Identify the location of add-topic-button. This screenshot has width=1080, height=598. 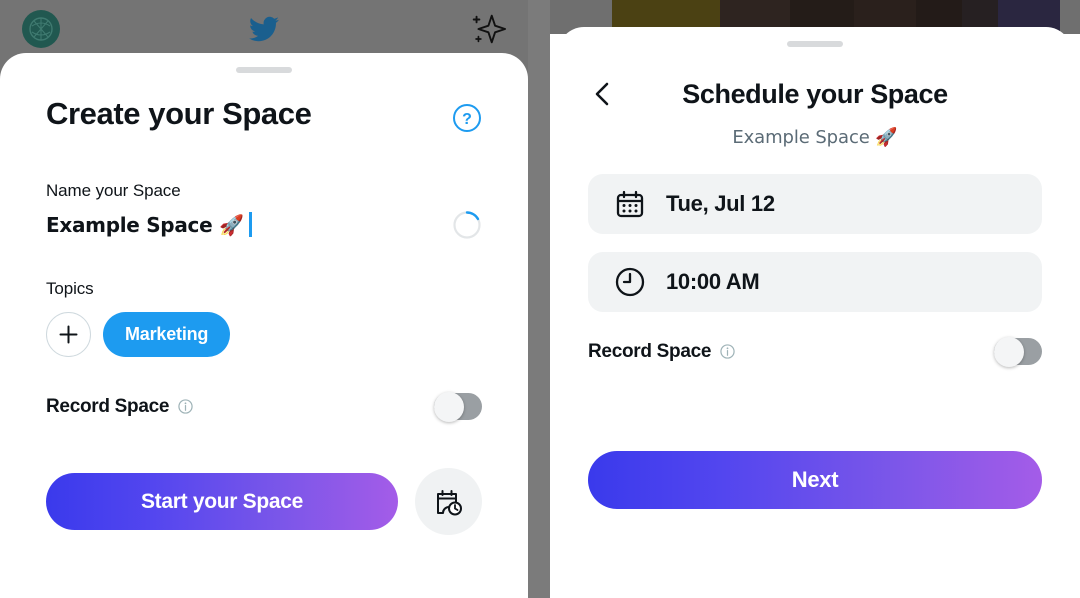
(68, 334).